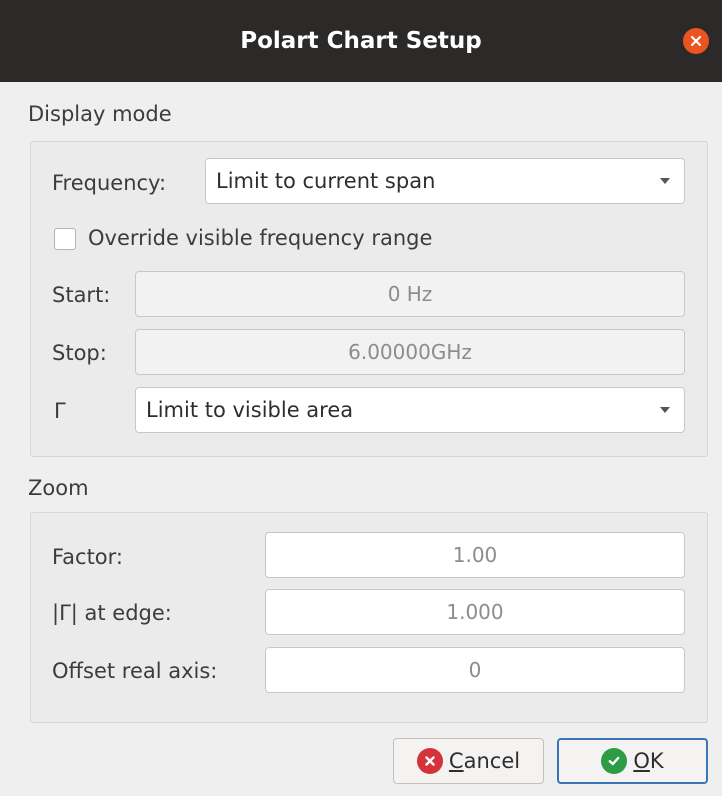 The image size is (722, 796). I want to click on zoom-label: Zoom, so click(58, 488).